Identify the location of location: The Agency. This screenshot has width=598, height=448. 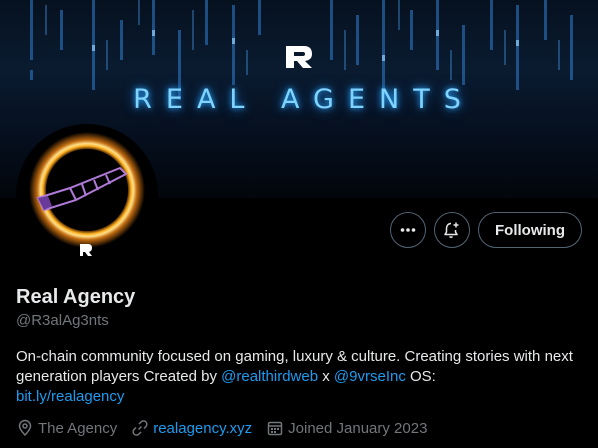
(66, 428).